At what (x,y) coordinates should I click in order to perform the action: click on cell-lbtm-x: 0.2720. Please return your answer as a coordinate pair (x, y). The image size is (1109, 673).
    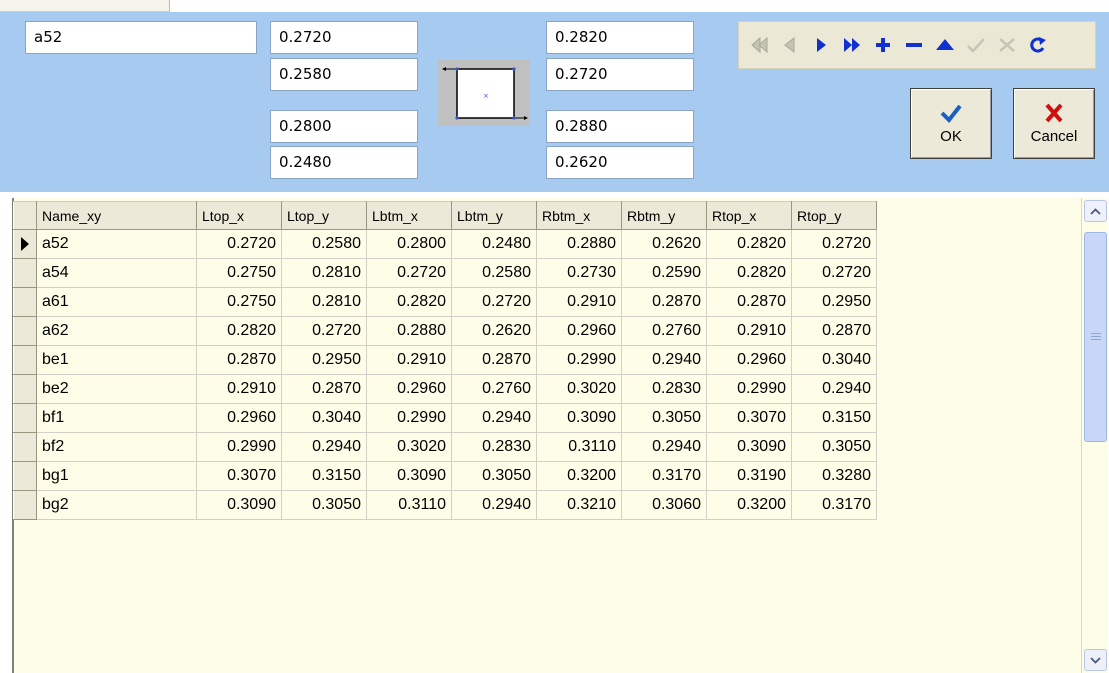
    Looking at the image, I should click on (409, 273).